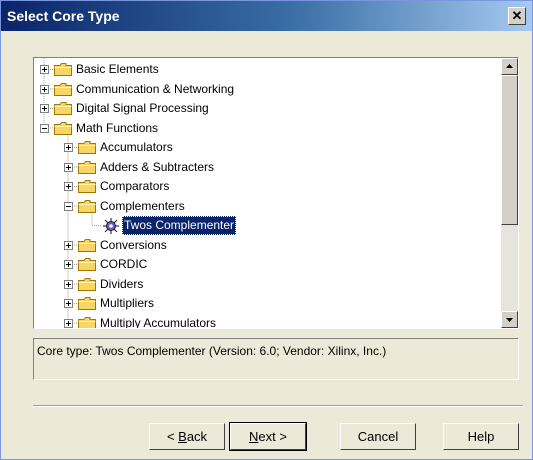 Image resolution: width=533 pixels, height=460 pixels. Describe the element at coordinates (133, 244) in the screenshot. I see `tree-item-label: Conversions` at that location.